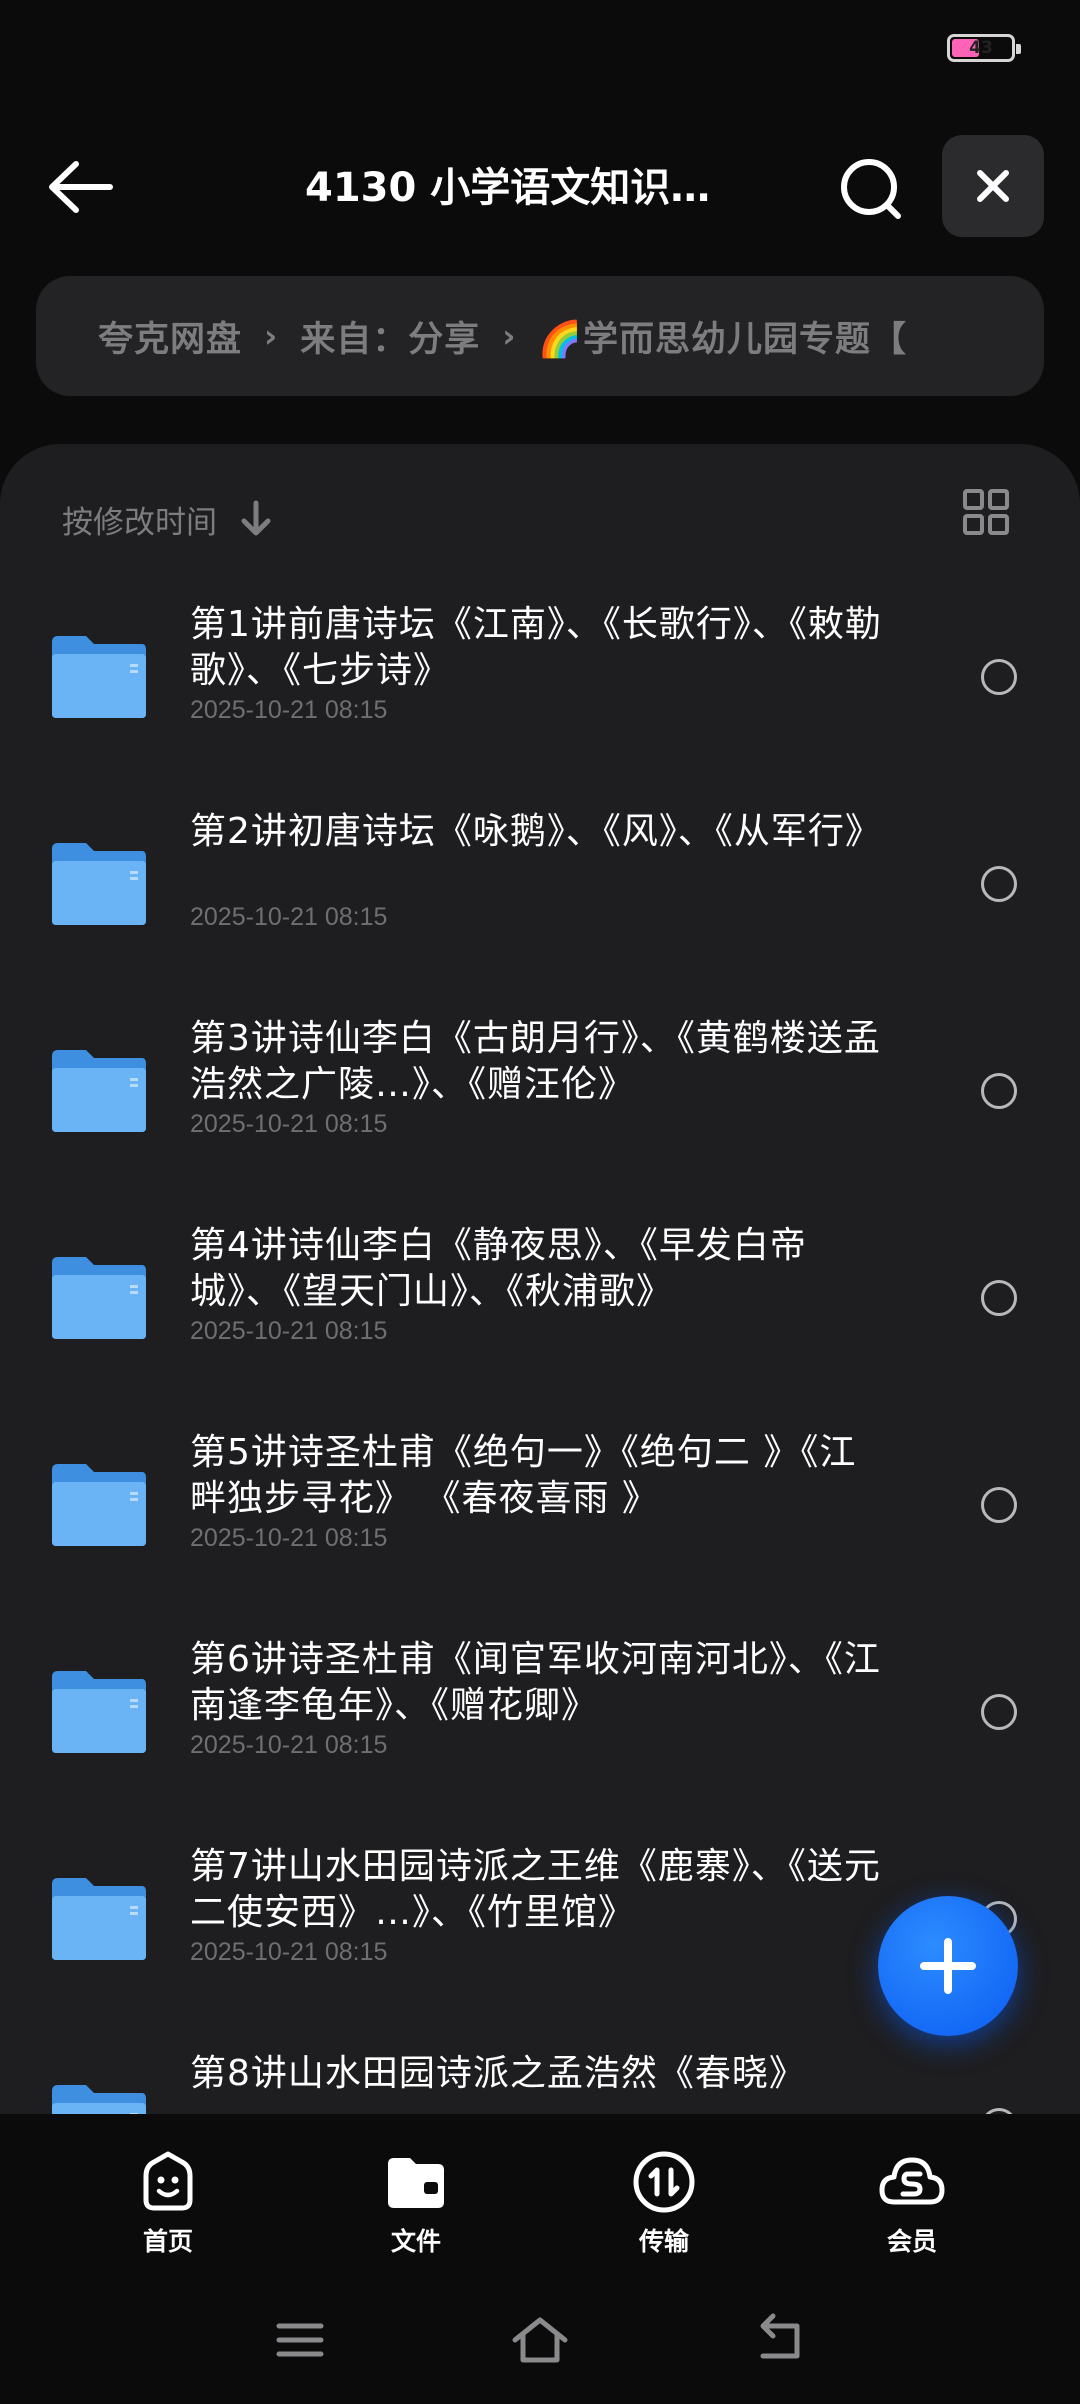  Describe the element at coordinates (981, 48) in the screenshot. I see `battery-percent: 43` at that location.